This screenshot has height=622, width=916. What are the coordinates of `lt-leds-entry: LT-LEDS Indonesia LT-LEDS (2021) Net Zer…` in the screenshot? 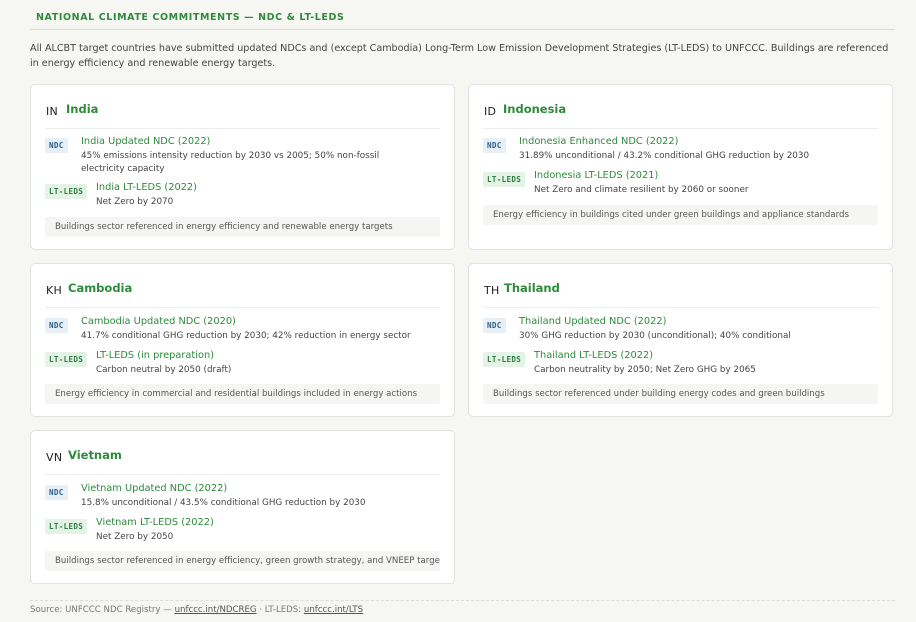 It's located at (680, 184).